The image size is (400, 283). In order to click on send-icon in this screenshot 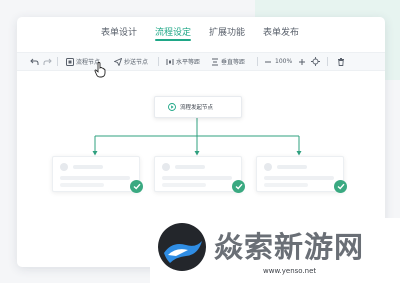, I will do `click(118, 61)`.